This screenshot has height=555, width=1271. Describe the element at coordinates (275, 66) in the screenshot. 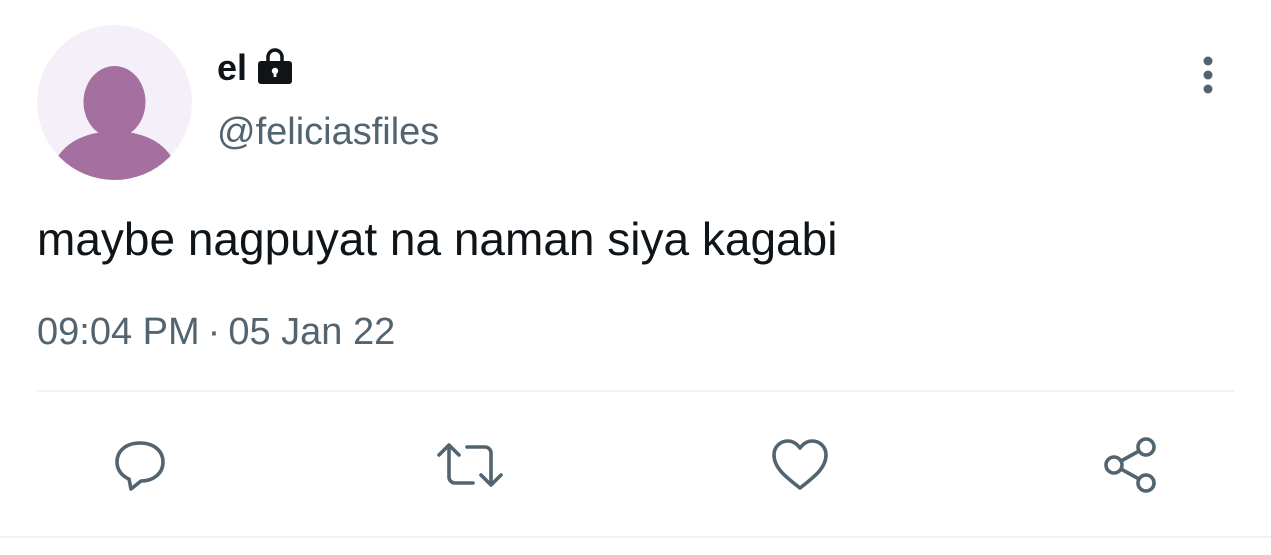

I see `lock-icon` at that location.